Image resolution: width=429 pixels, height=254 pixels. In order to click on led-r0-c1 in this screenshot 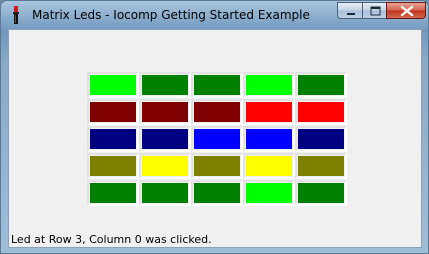, I will do `click(165, 85)`.